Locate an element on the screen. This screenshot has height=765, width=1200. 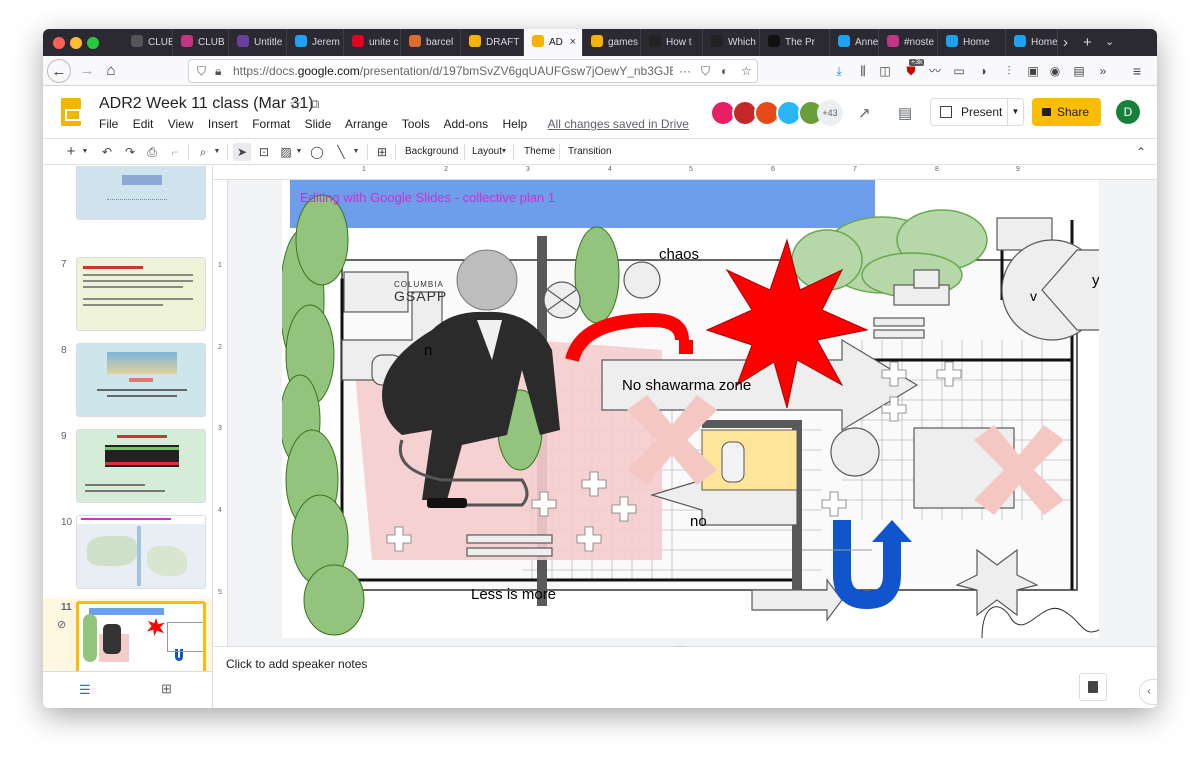
collapse-toolbar-chevron-icon: ⌃ is located at coordinates (1141, 152).